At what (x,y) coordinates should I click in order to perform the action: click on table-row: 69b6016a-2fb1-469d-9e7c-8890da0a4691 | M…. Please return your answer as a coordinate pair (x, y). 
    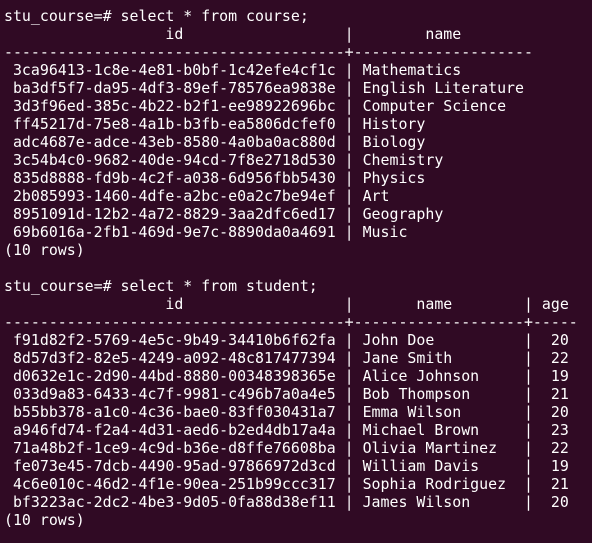
    Looking at the image, I should click on (206, 232).